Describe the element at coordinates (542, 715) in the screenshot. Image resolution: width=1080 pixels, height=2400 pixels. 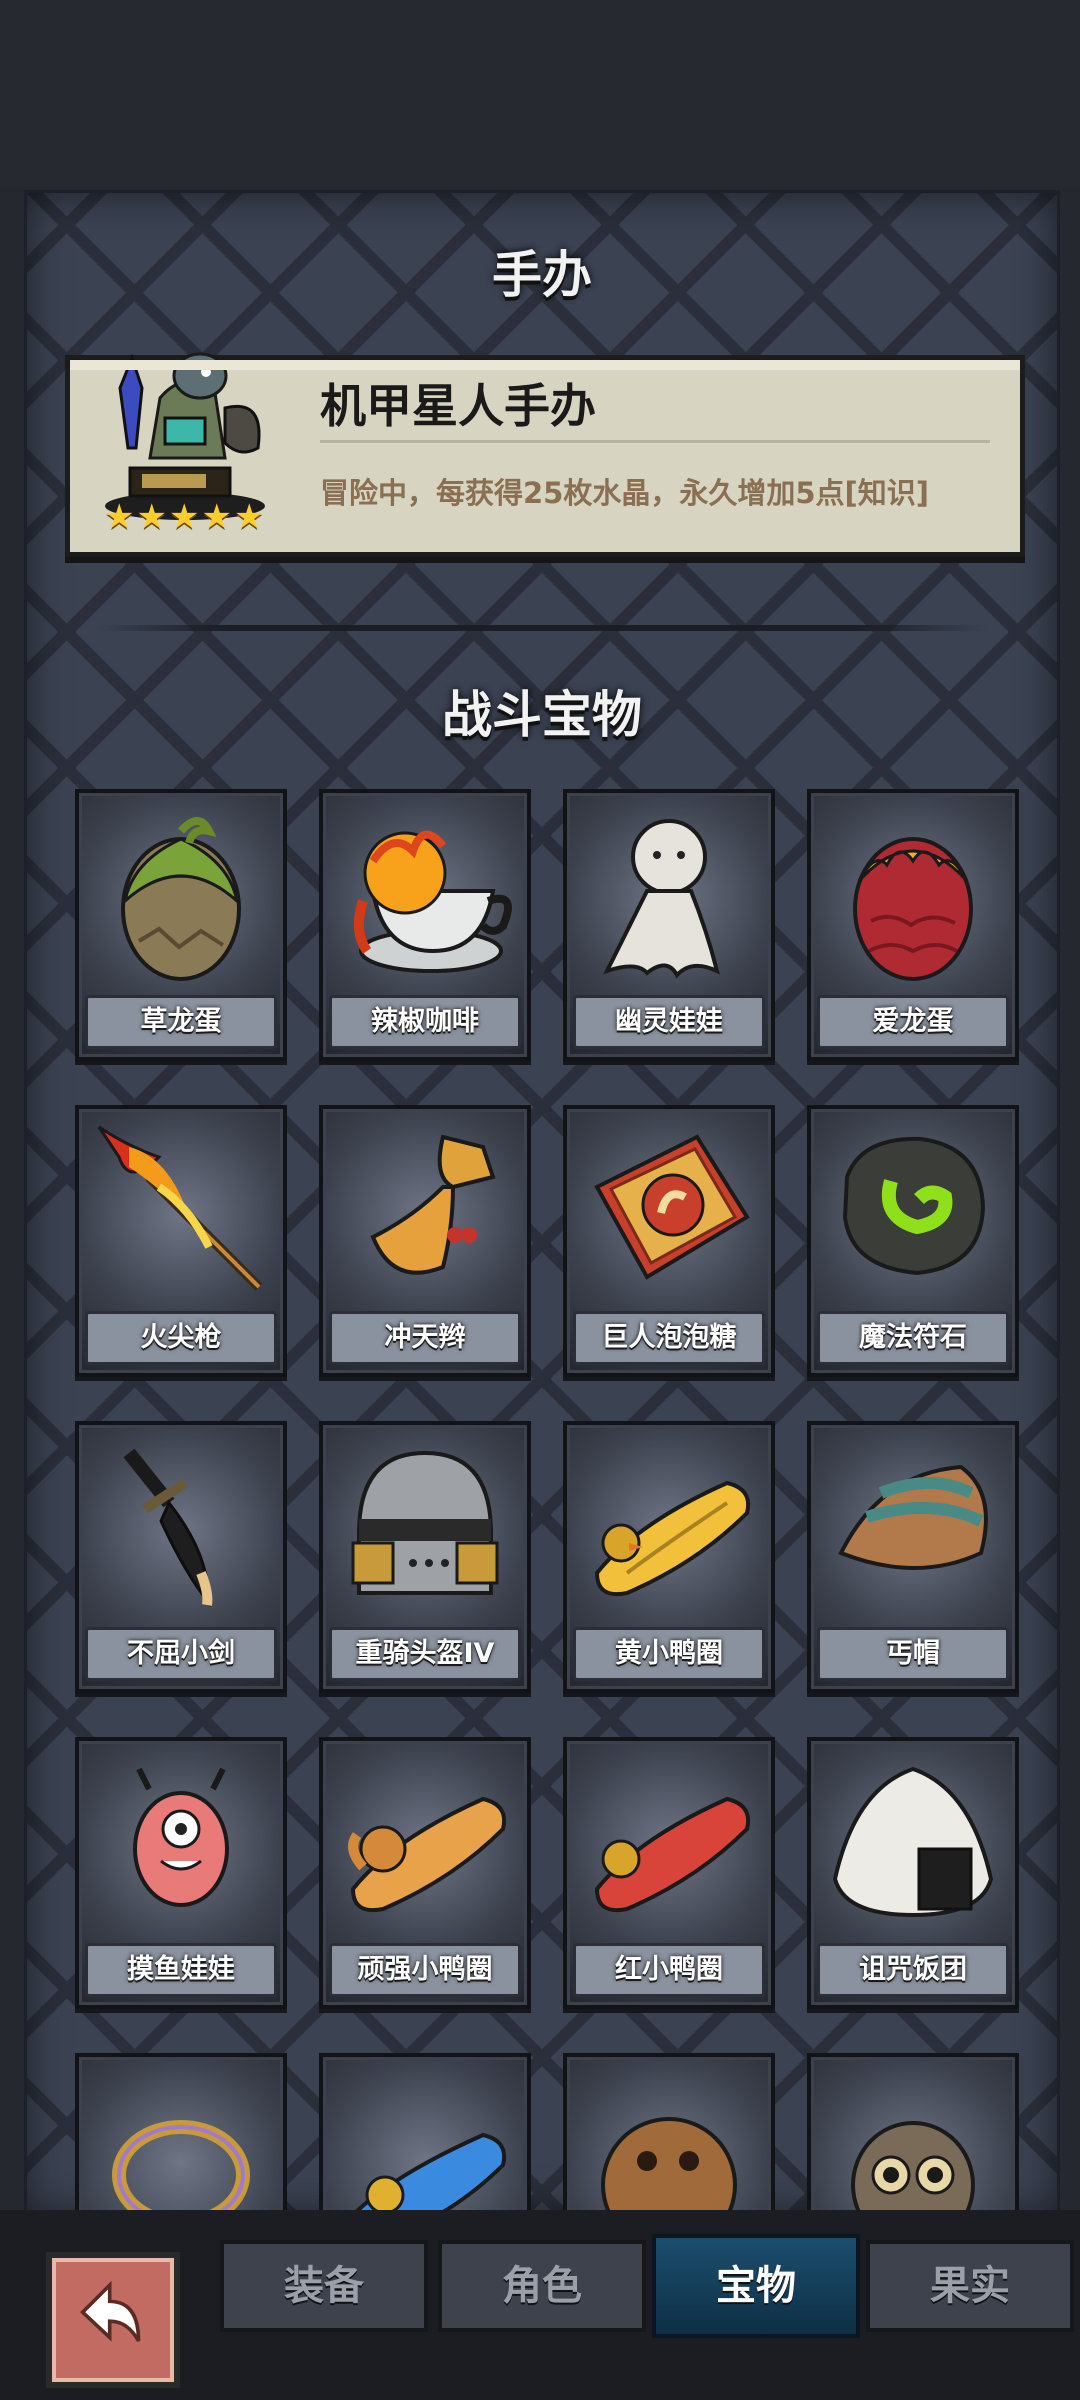
I see `combat-section-title: 战斗宝物` at that location.